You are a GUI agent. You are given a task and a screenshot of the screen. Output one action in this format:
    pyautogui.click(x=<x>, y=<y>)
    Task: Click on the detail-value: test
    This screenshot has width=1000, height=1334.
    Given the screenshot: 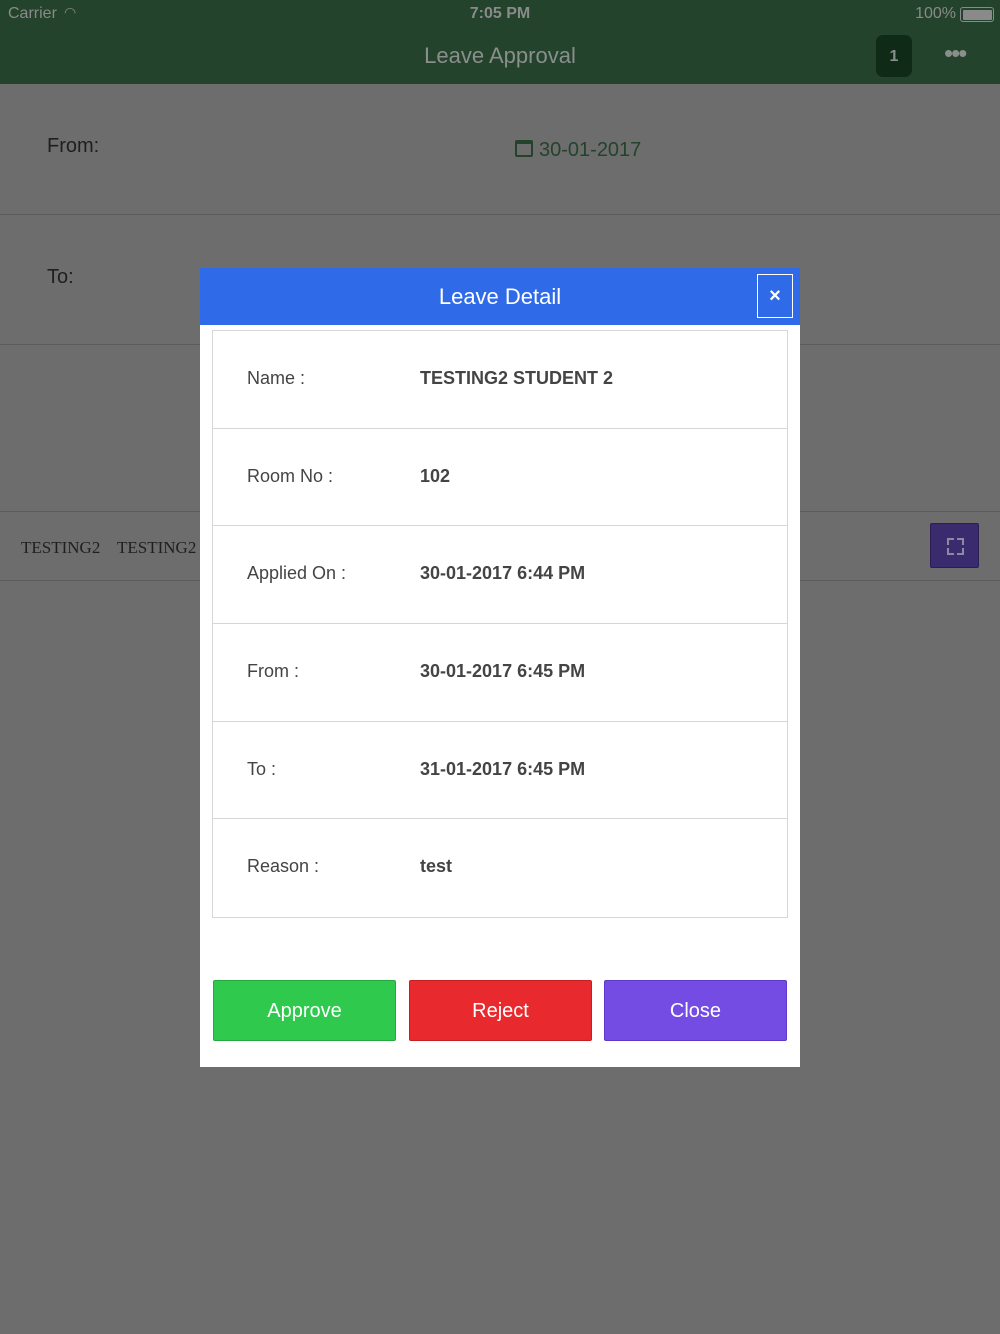 What is the action you would take?
    pyautogui.click(x=436, y=866)
    